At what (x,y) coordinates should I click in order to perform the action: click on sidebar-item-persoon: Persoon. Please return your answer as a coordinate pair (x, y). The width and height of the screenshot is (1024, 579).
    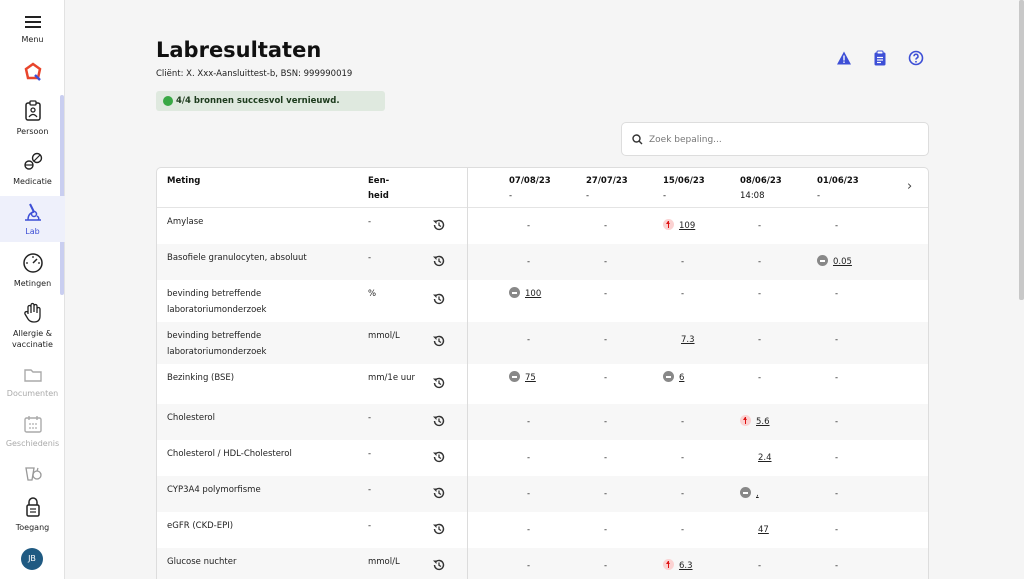
    Looking at the image, I should click on (32, 123).